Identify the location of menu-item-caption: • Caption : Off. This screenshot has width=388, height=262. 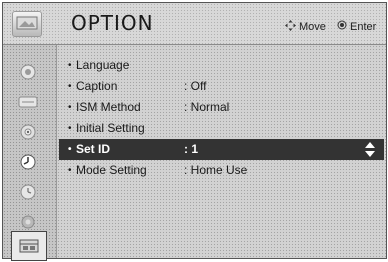
(221, 86).